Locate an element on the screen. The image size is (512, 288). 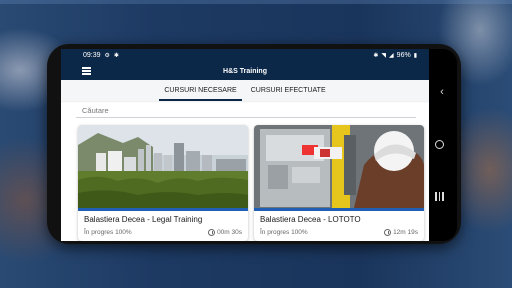
app-title: H&S Training is located at coordinates (245, 71).